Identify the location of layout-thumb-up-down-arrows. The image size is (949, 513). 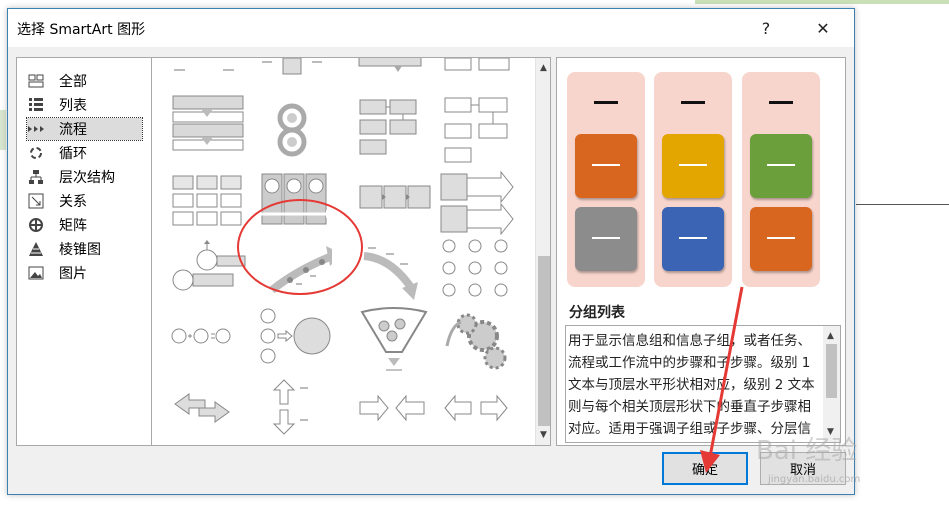
(292, 411).